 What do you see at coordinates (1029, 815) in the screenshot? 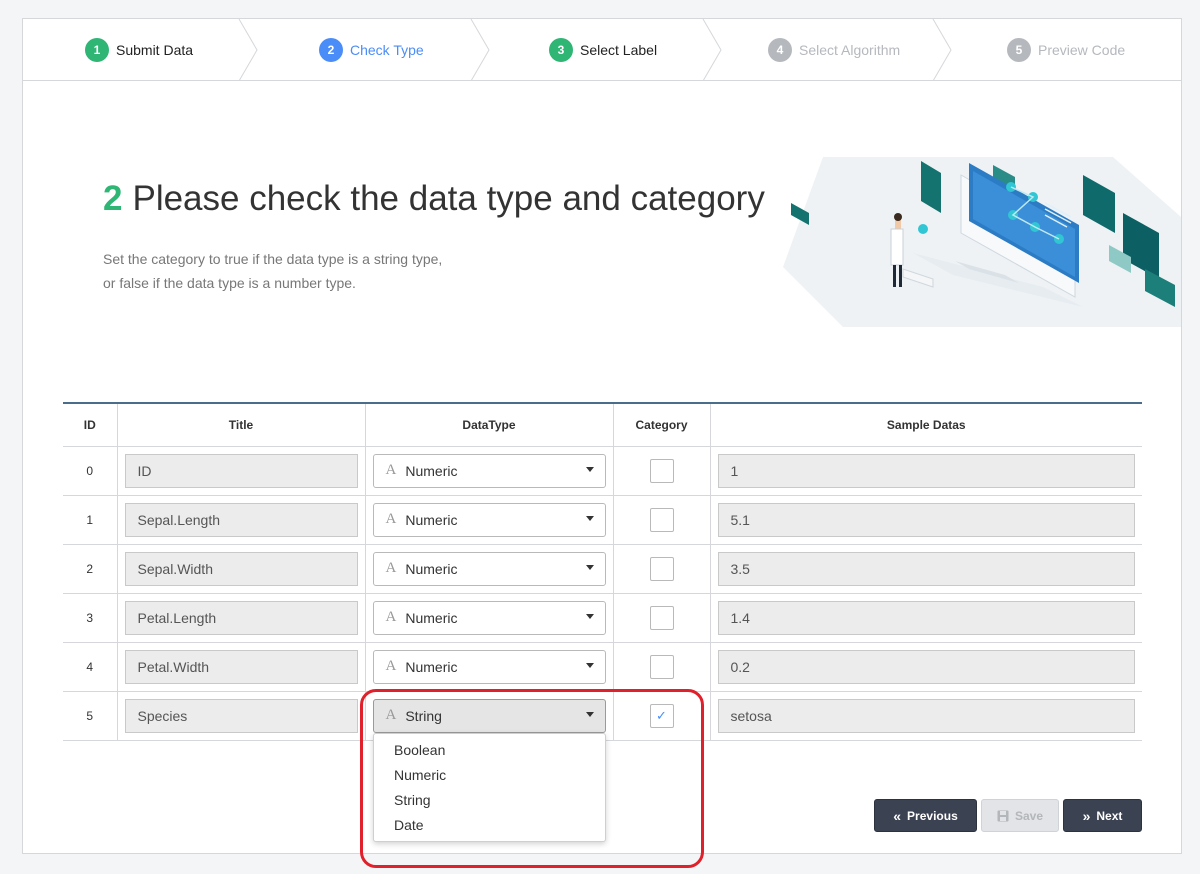
I see `save-label: Save` at bounding box center [1029, 815].